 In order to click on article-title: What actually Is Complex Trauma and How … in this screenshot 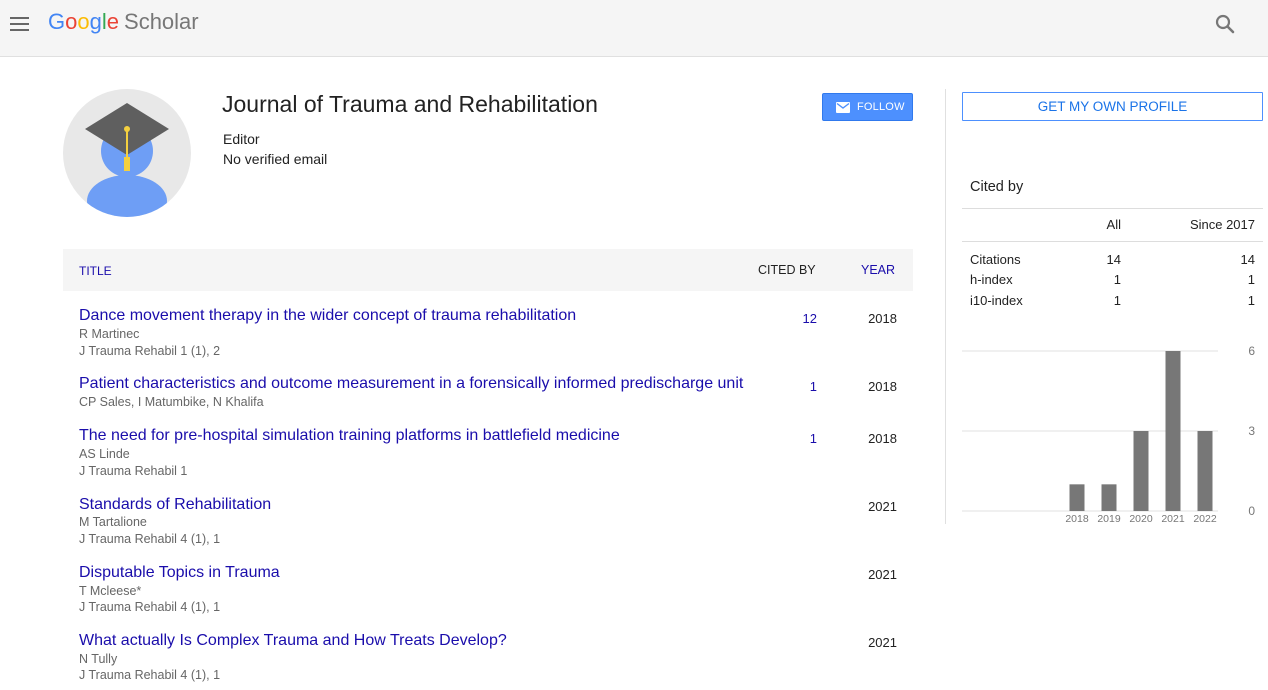, I will do `click(293, 641)`.